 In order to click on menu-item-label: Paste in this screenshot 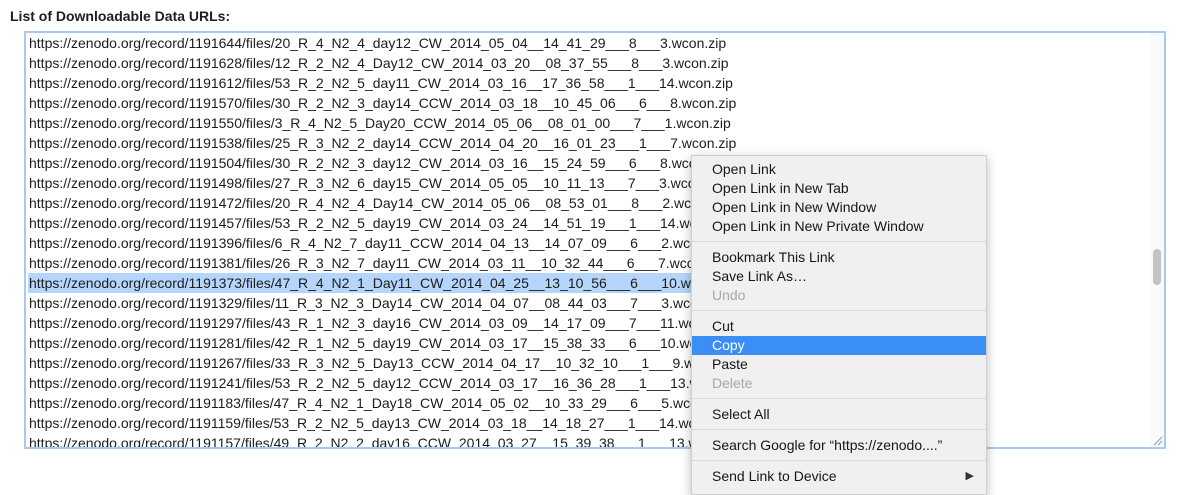, I will do `click(730, 364)`.